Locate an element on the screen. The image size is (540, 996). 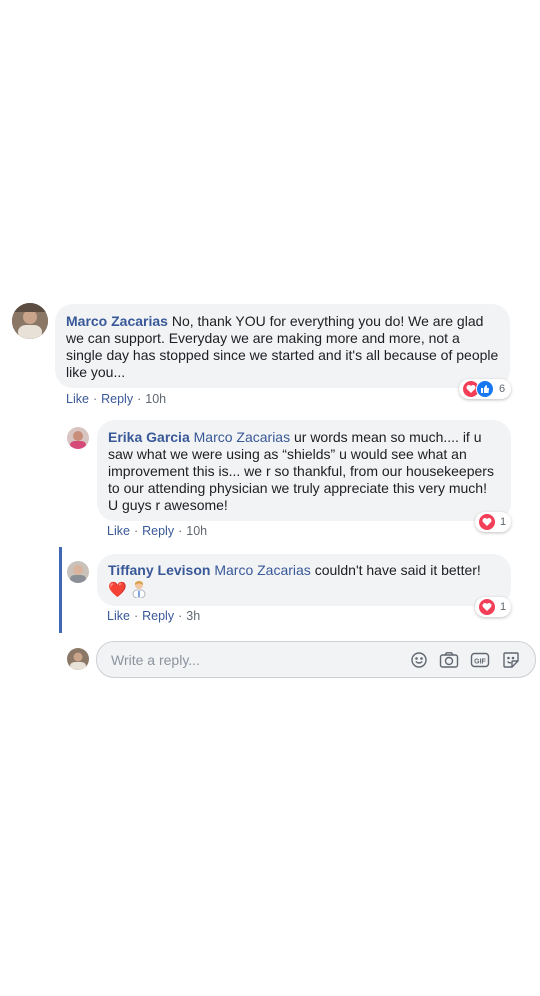
doctor-emoji-icon is located at coordinates (139, 591).